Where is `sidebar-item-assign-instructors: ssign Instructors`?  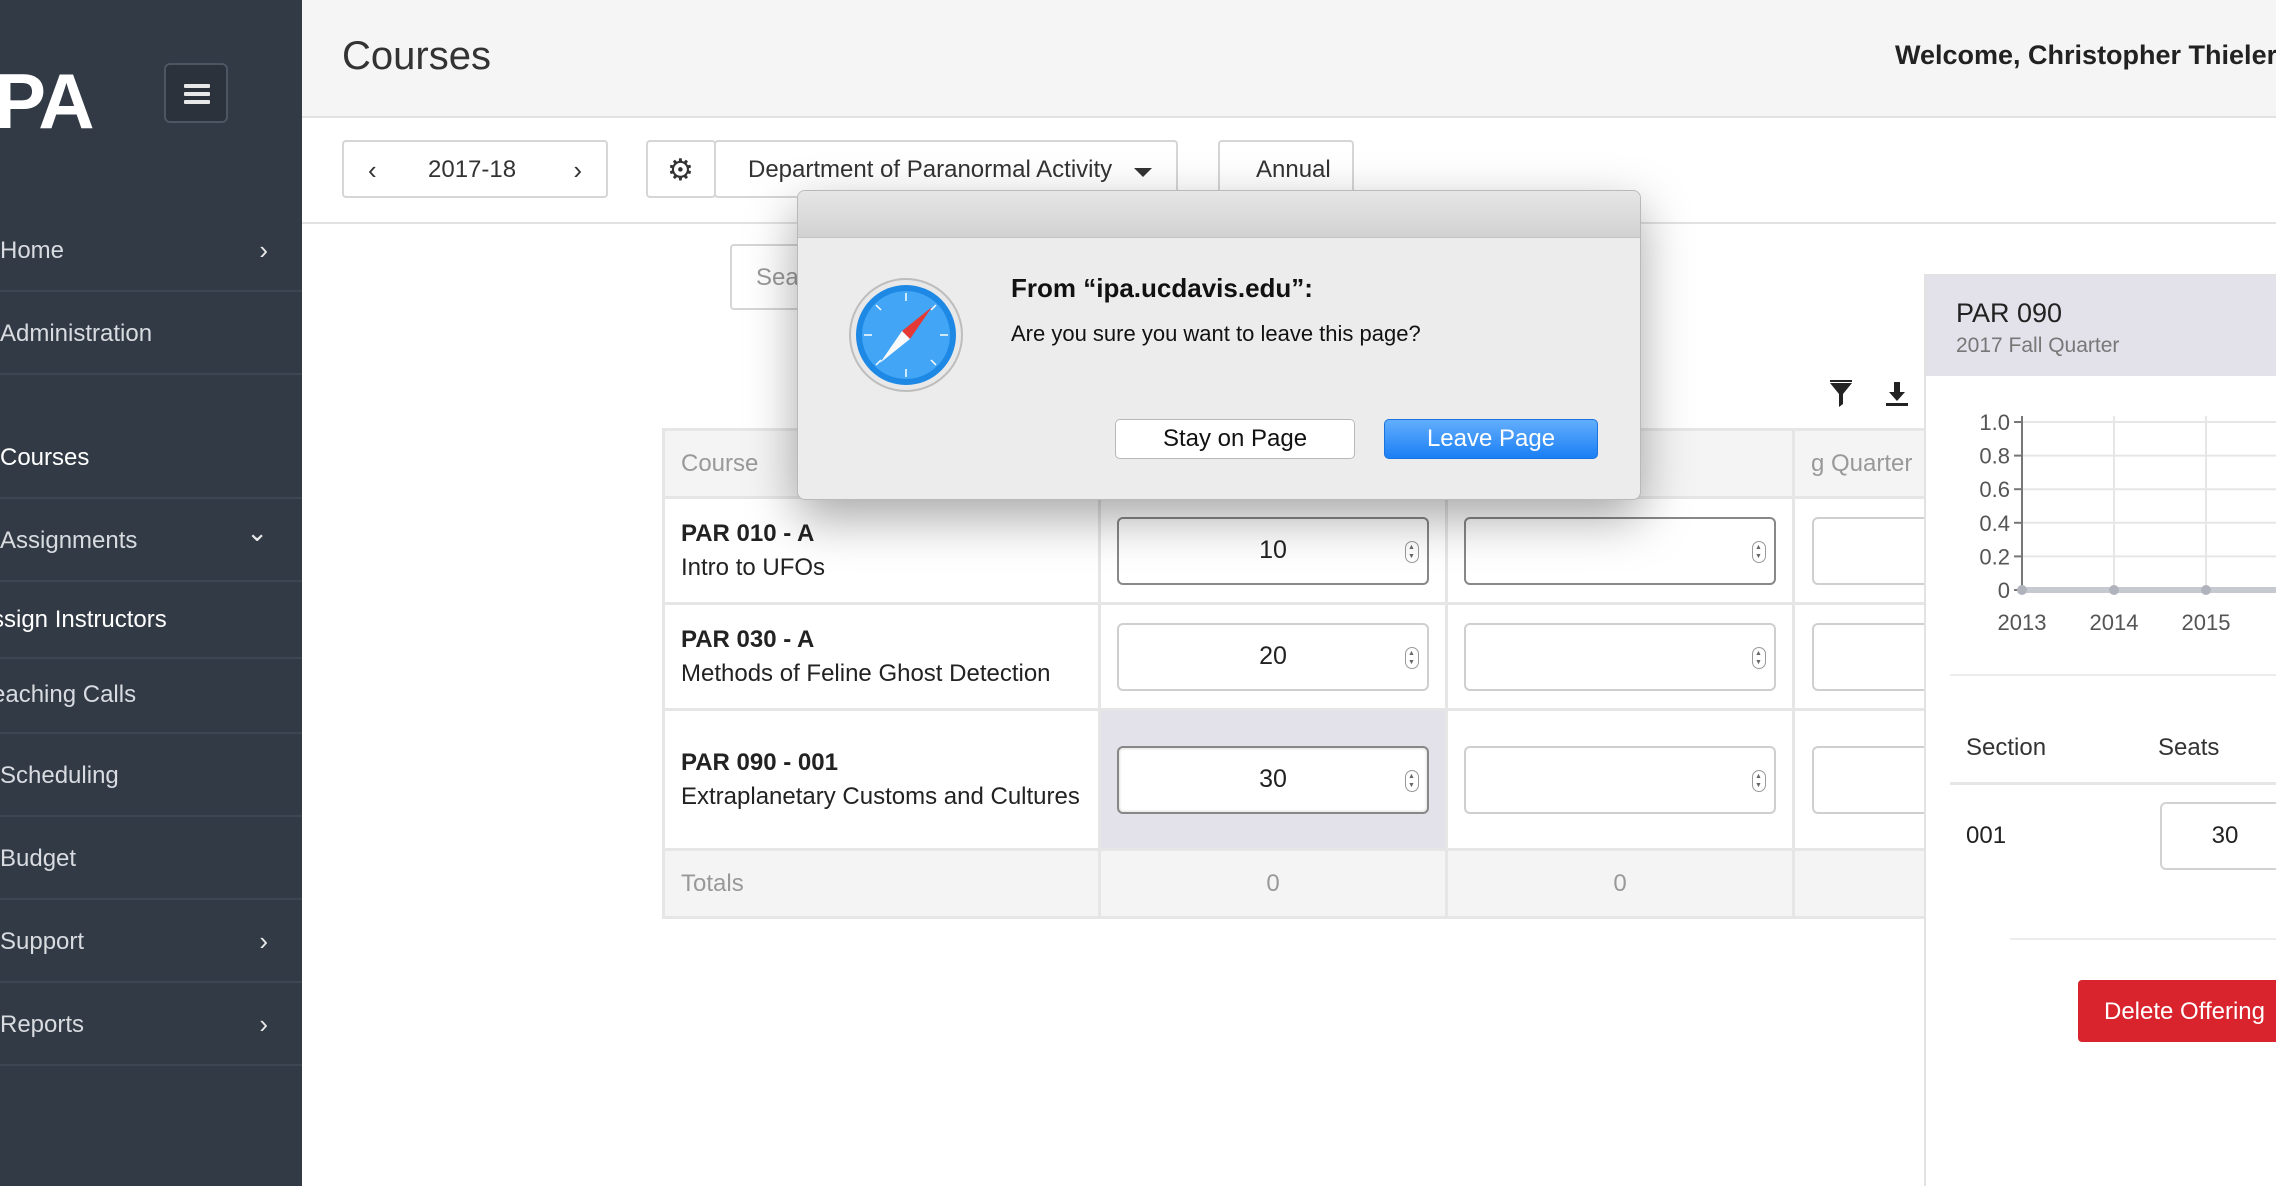 sidebar-item-assign-instructors: ssign Instructors is located at coordinates (151, 621).